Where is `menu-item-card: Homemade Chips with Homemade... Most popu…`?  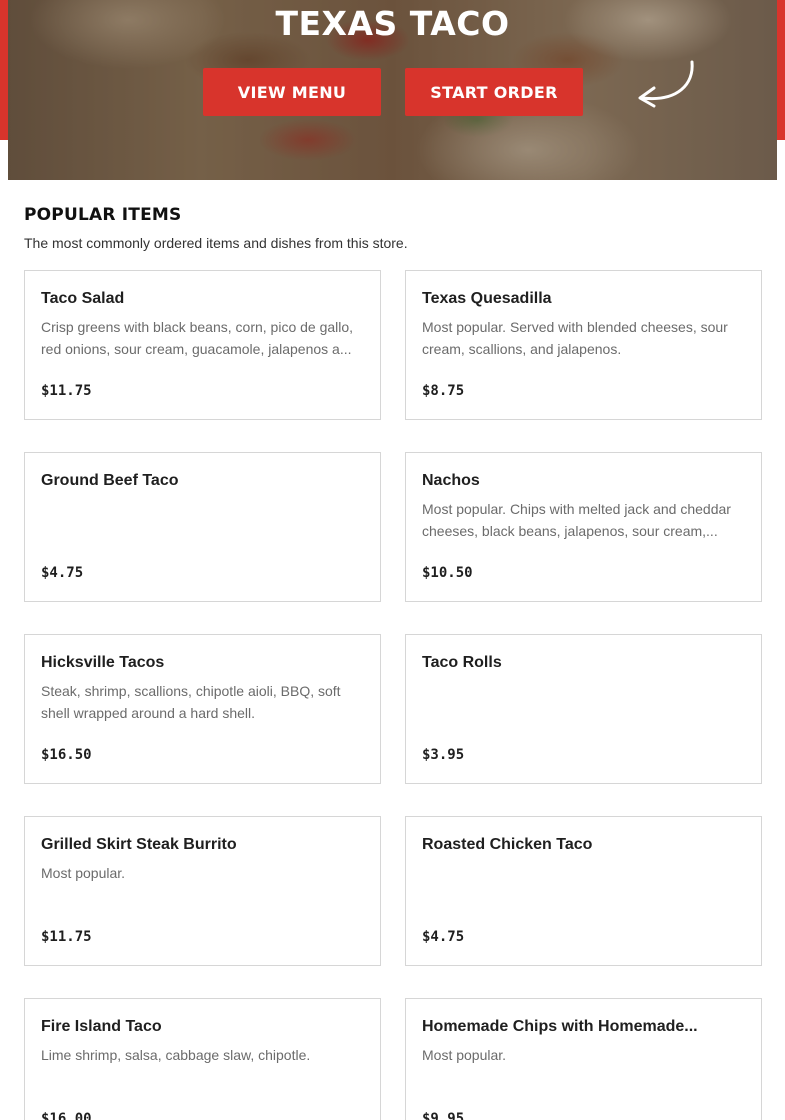 menu-item-card: Homemade Chips with Homemade... Most popu… is located at coordinates (583, 1059).